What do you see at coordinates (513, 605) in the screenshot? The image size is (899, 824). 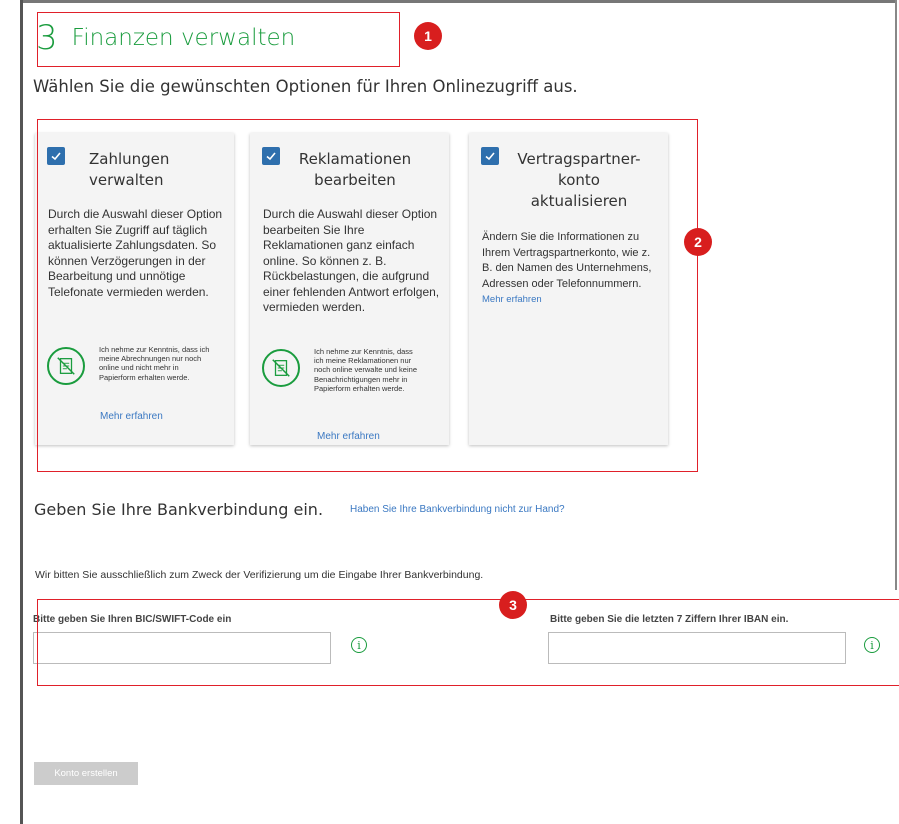 I see `annotation-badge-3: 3` at bounding box center [513, 605].